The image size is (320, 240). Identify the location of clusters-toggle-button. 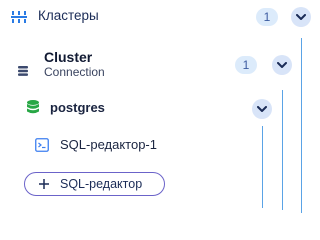
(301, 17).